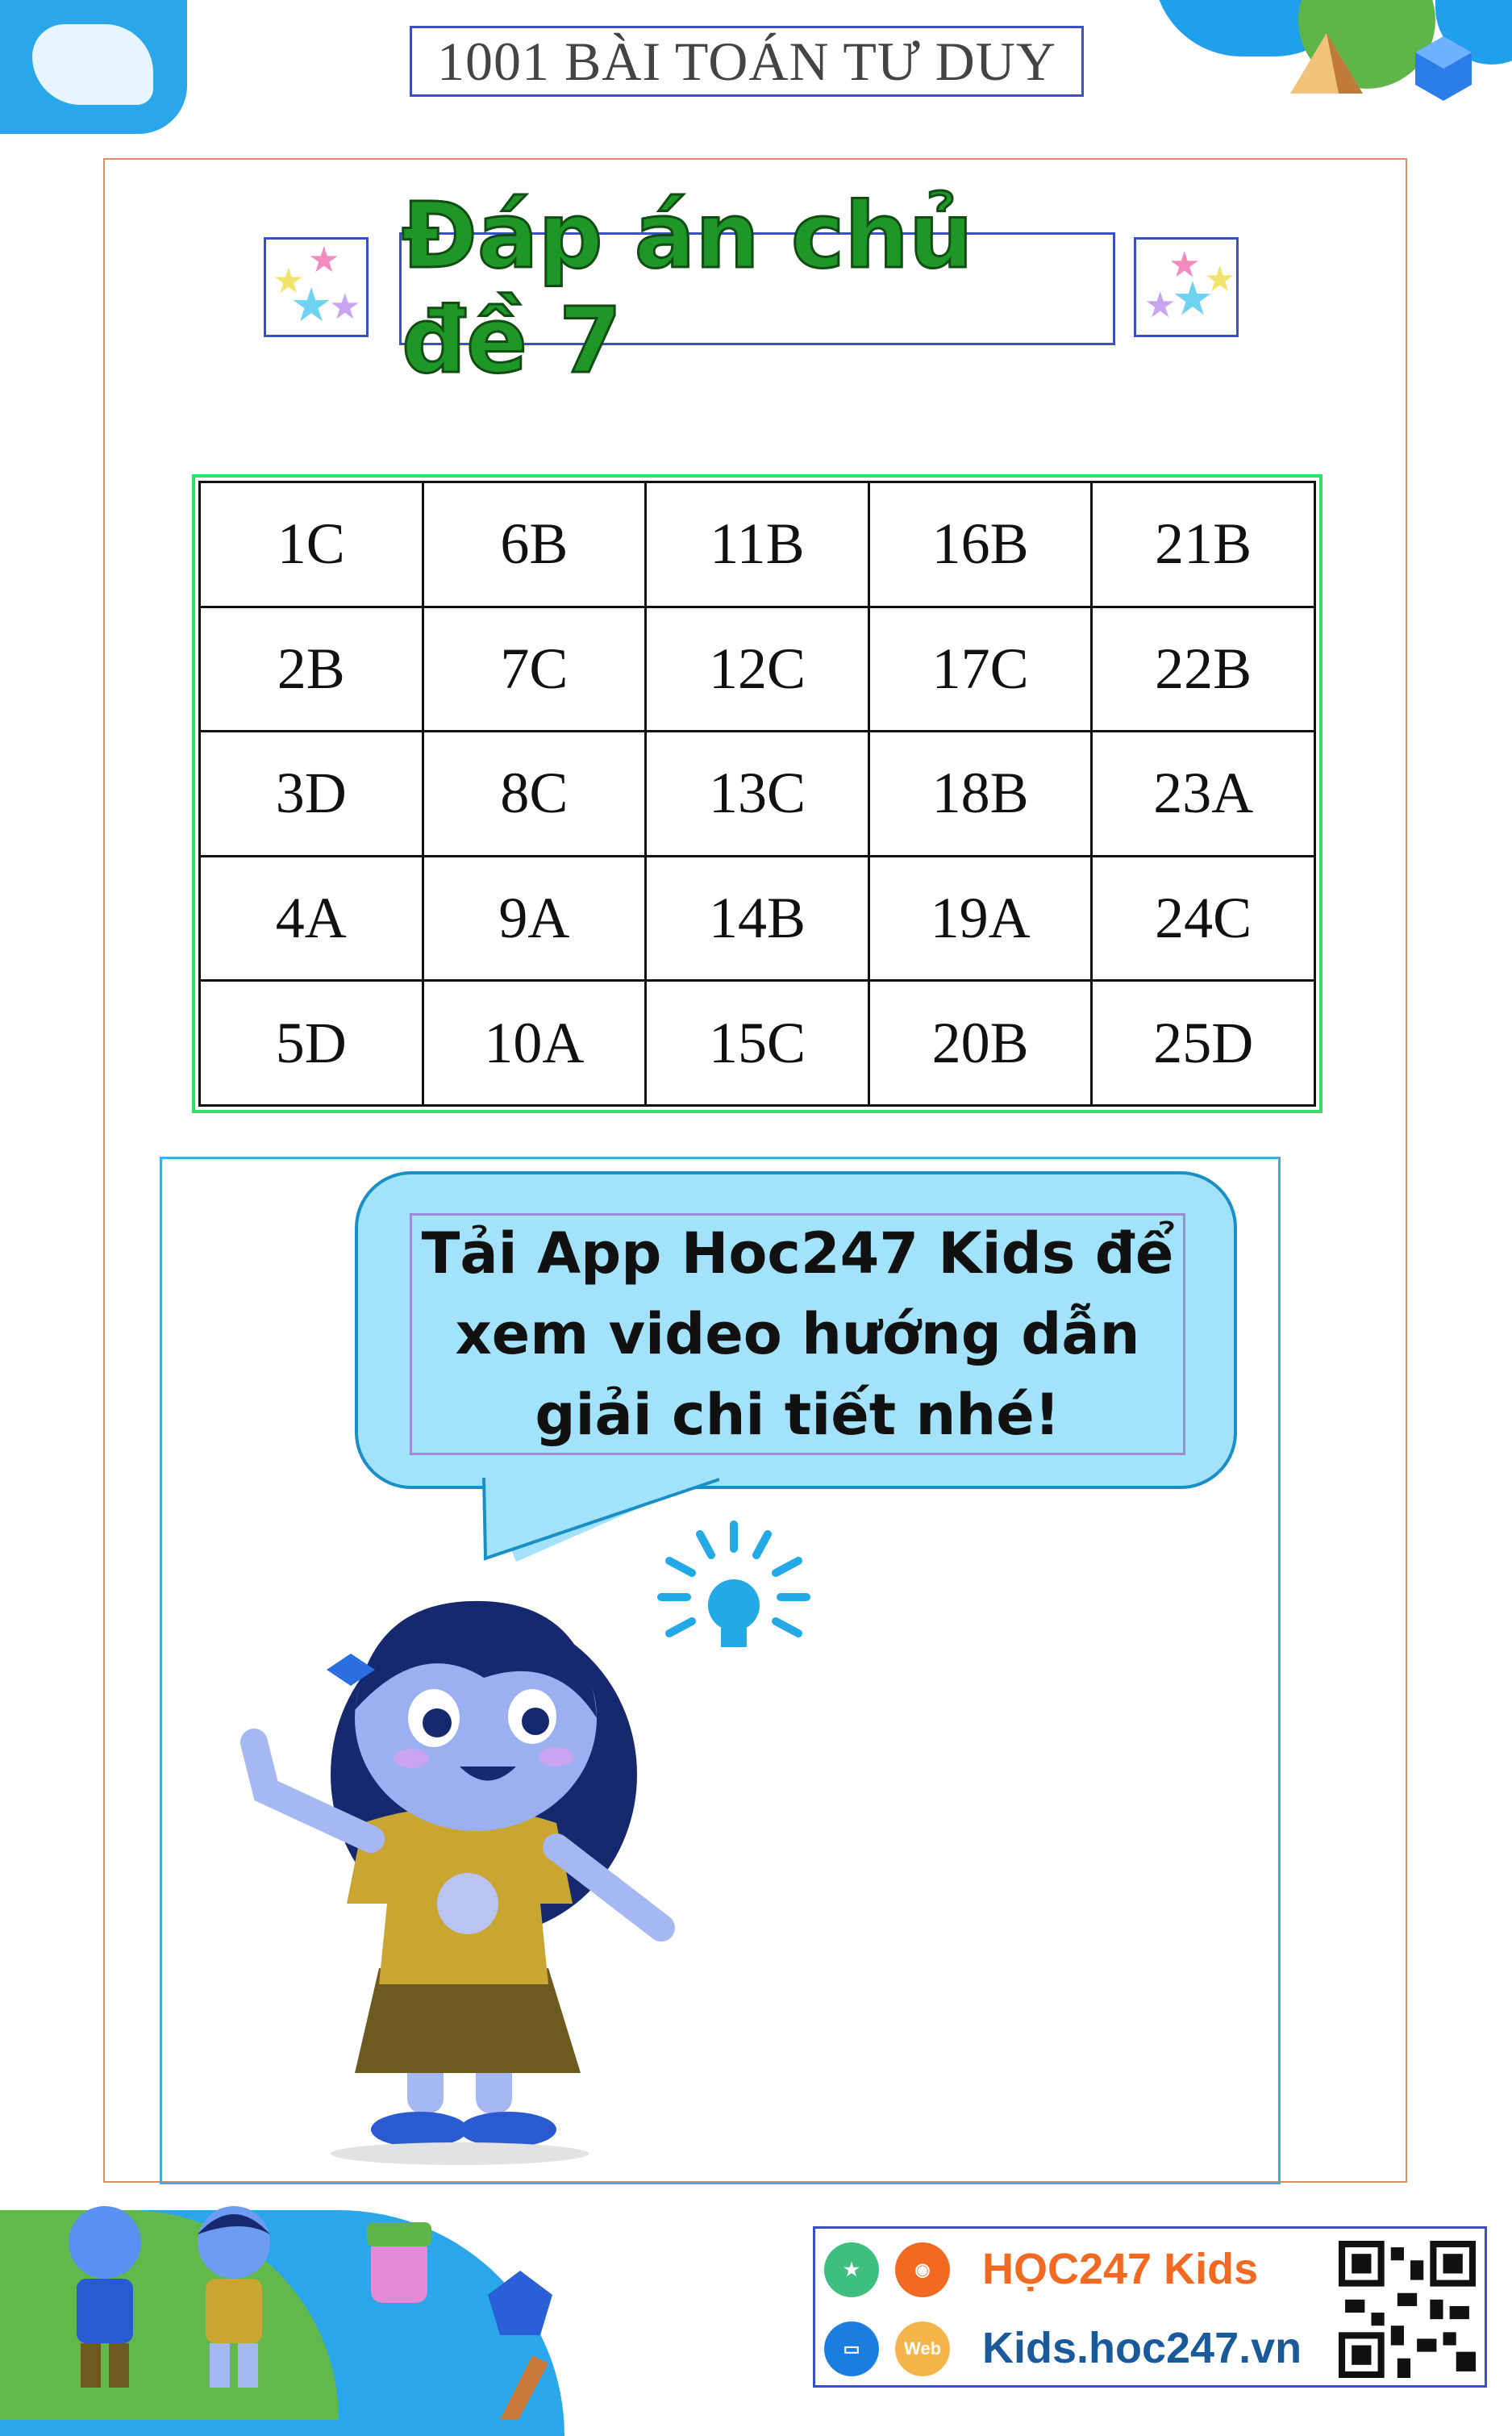 This screenshot has width=1512, height=2436. I want to click on answer-cell: 1C, so click(311, 544).